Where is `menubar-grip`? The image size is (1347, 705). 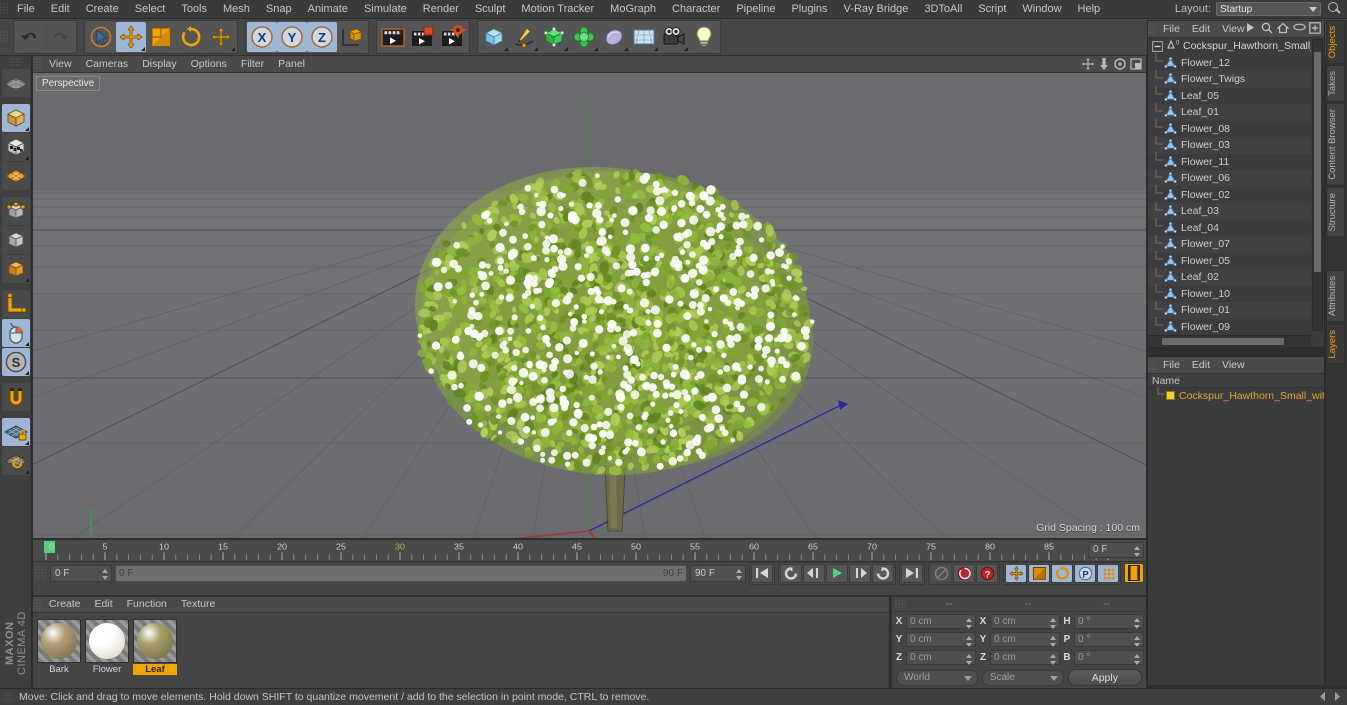 menubar-grip is located at coordinates (4, 9).